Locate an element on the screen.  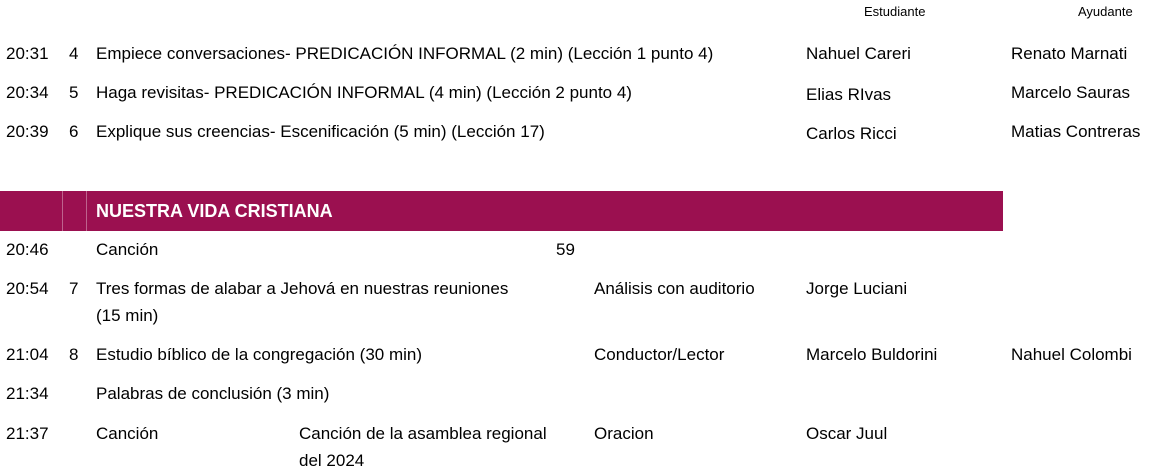
row-time: 21:04 is located at coordinates (27, 354).